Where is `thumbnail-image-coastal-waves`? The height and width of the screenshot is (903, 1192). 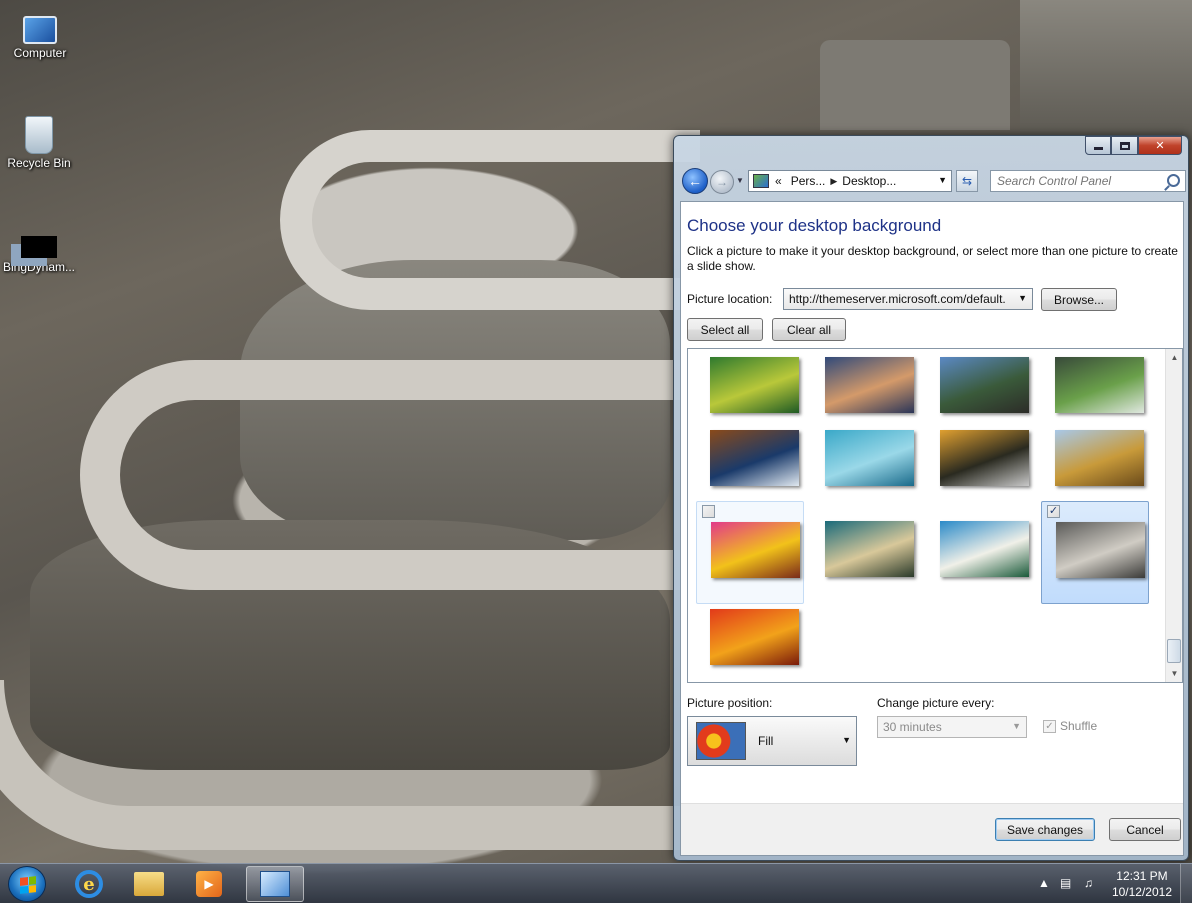
thumbnail-image-coastal-waves is located at coordinates (754, 458).